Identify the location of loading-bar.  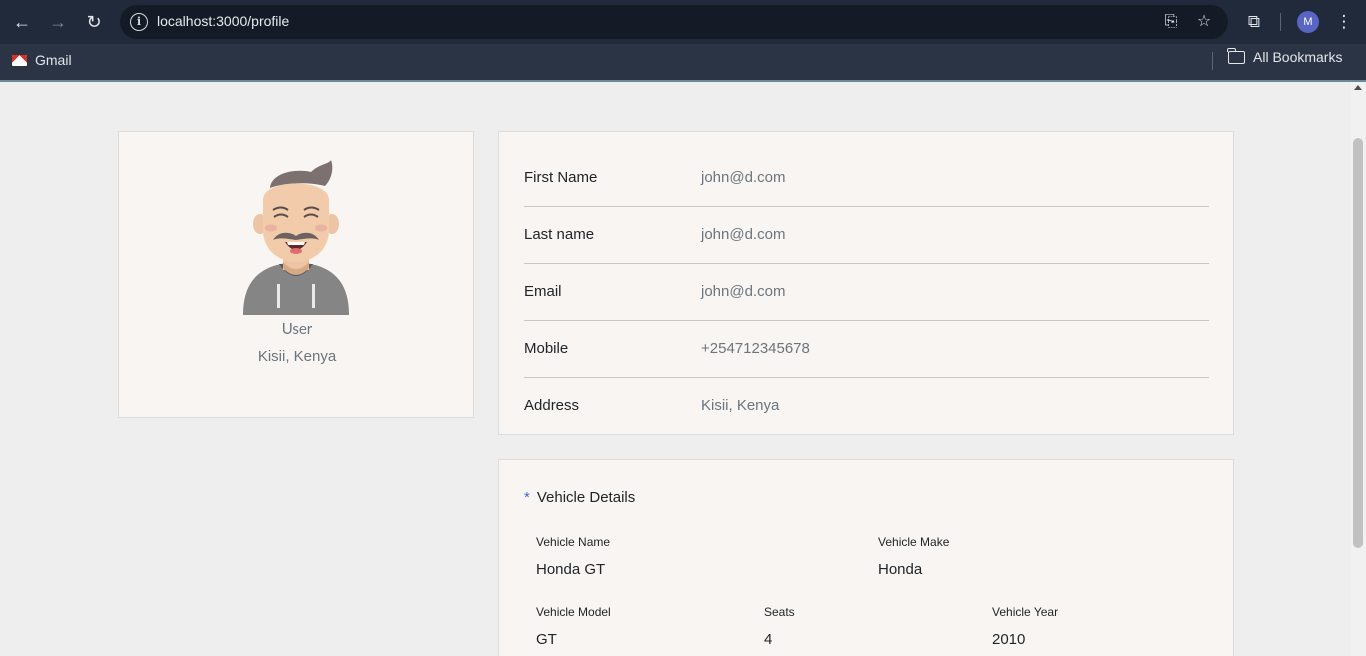
(683, 81).